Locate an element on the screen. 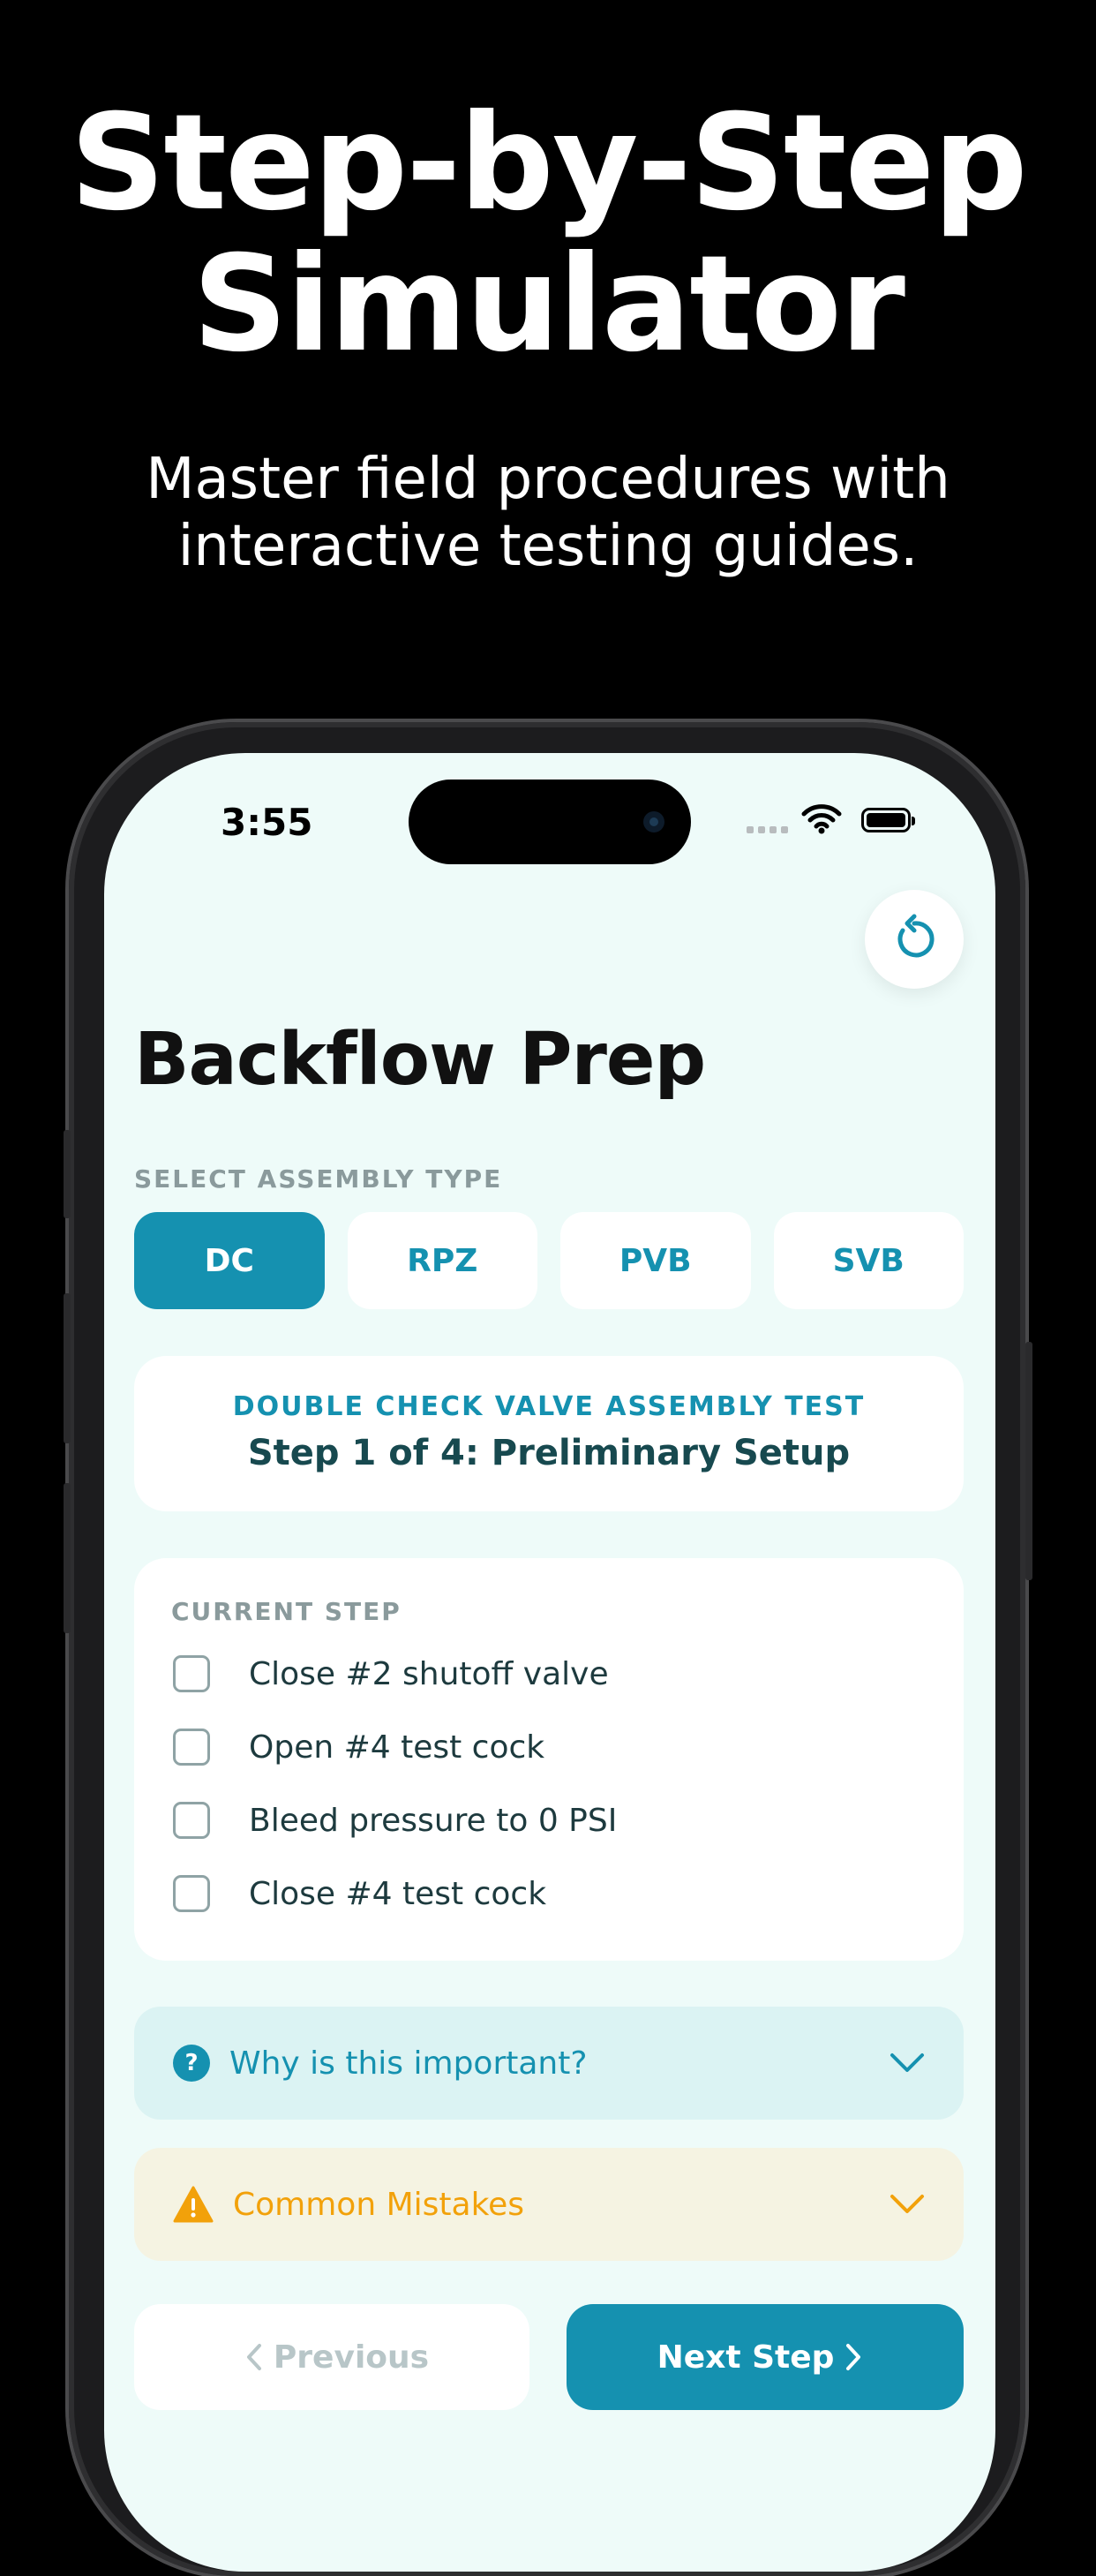 This screenshot has width=1096, height=2576. subhead-line-1: Master field procedures with is located at coordinates (548, 480).